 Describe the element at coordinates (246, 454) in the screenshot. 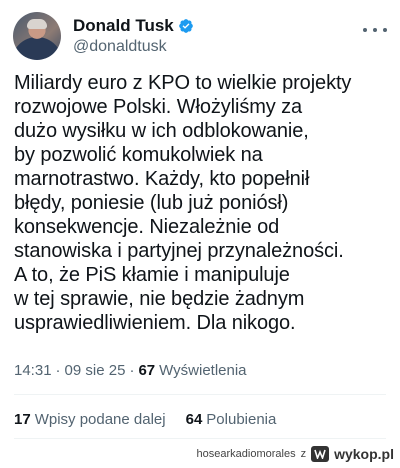

I see `watermark-user: hosearkadiomorales` at that location.